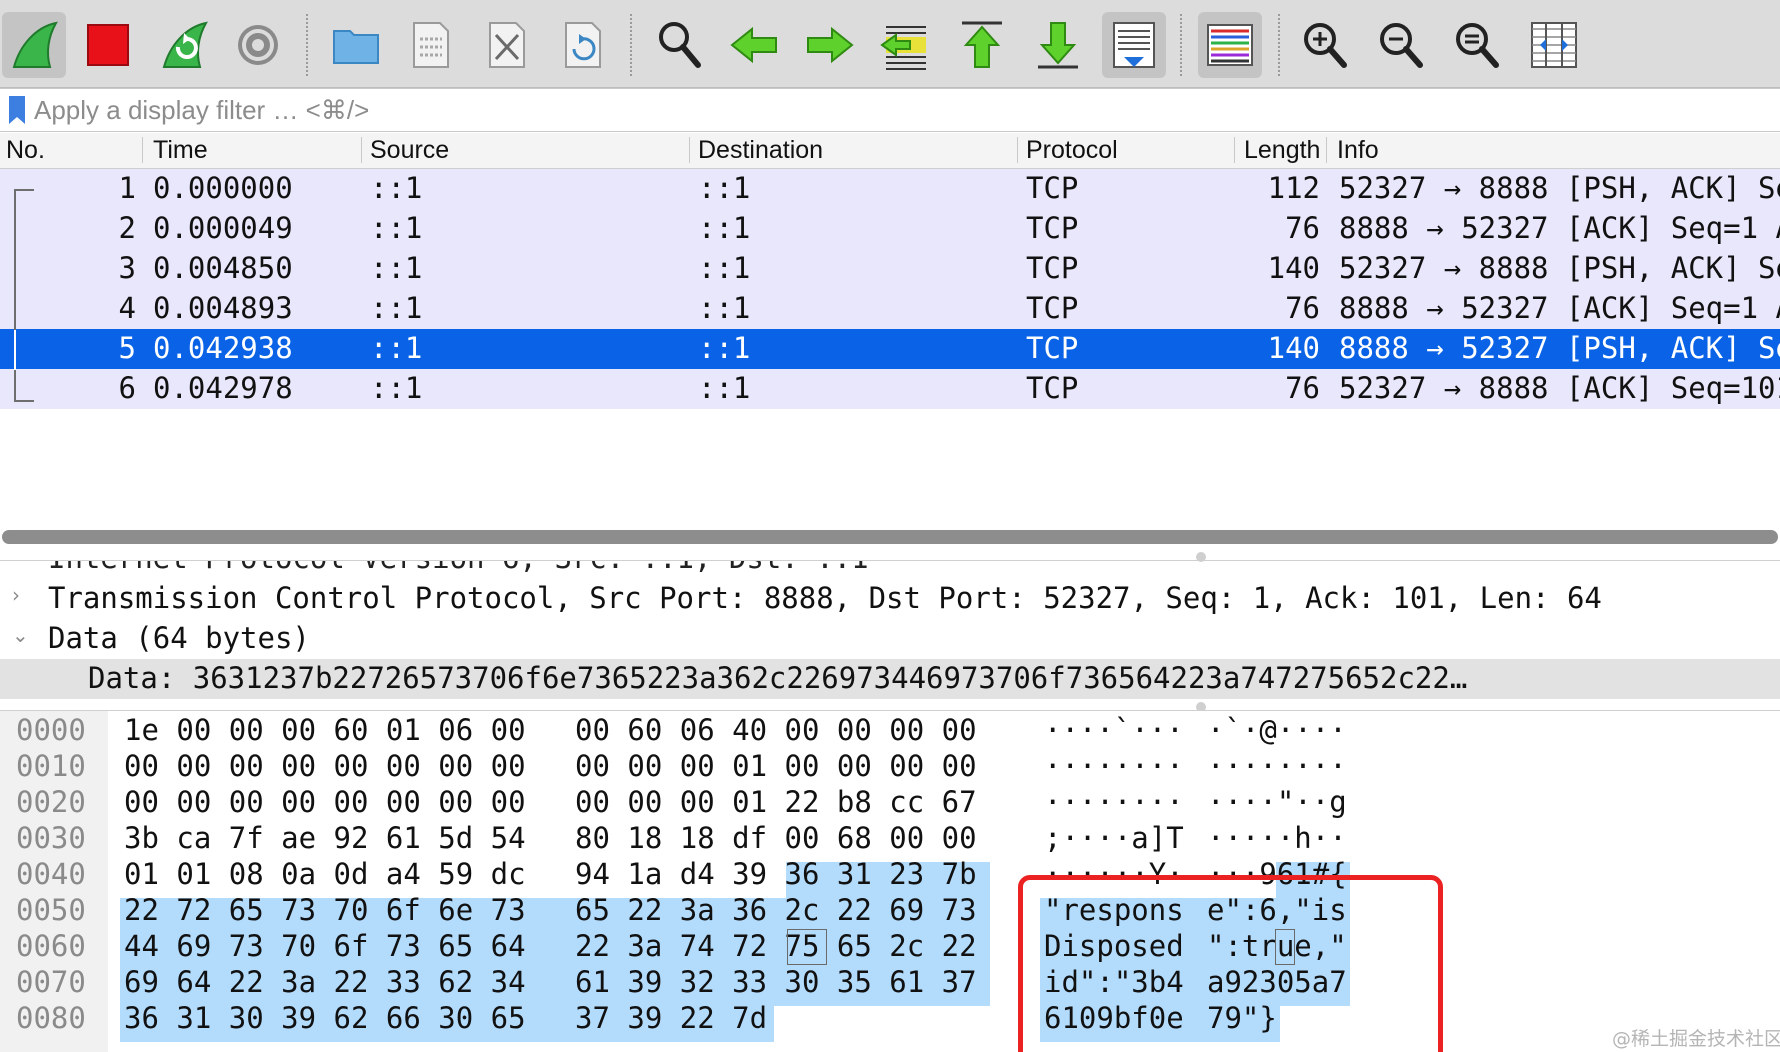 Image resolution: width=1780 pixels, height=1052 pixels. Describe the element at coordinates (1277, 838) in the screenshot. I see `ascii-bytes: ·····h··` at that location.